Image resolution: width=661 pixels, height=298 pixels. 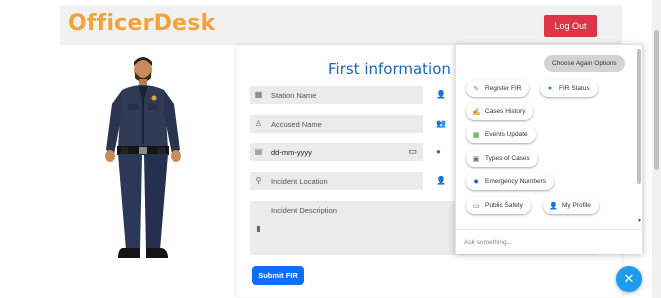 I want to click on close-icon: ✕, so click(x=629, y=278).